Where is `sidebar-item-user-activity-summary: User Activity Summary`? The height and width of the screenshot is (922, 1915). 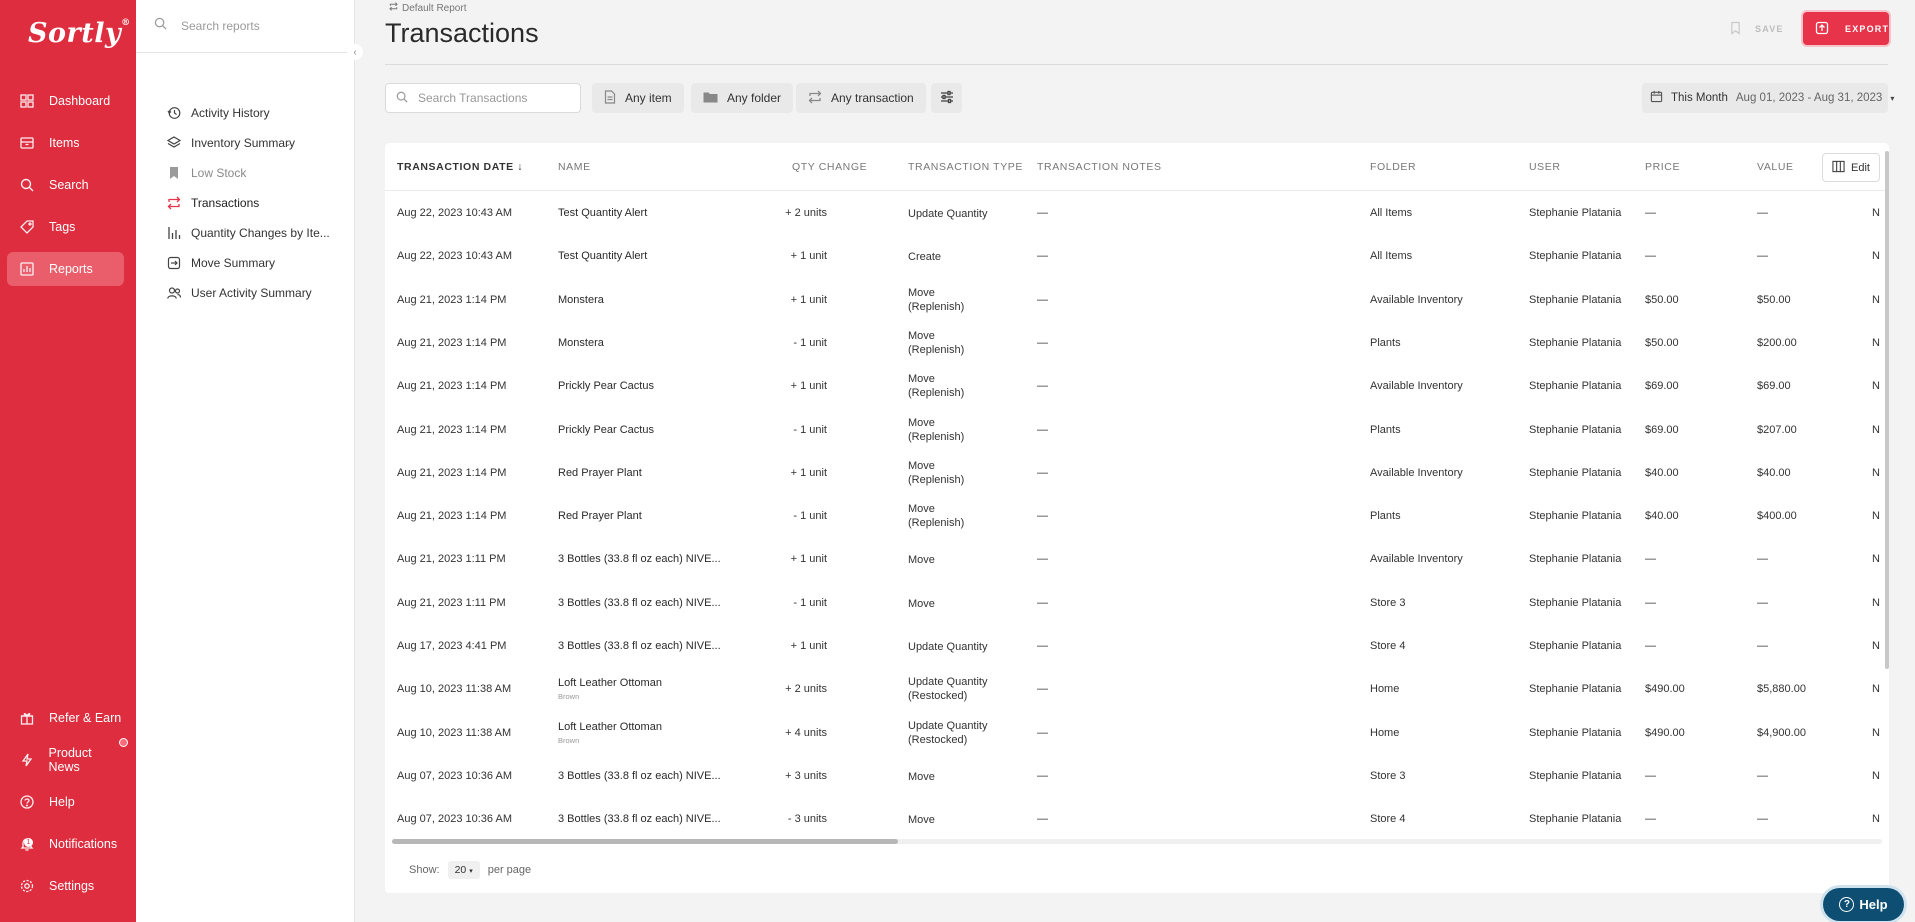
sidebar-item-user-activity-summary: User Activity Summary is located at coordinates (239, 293).